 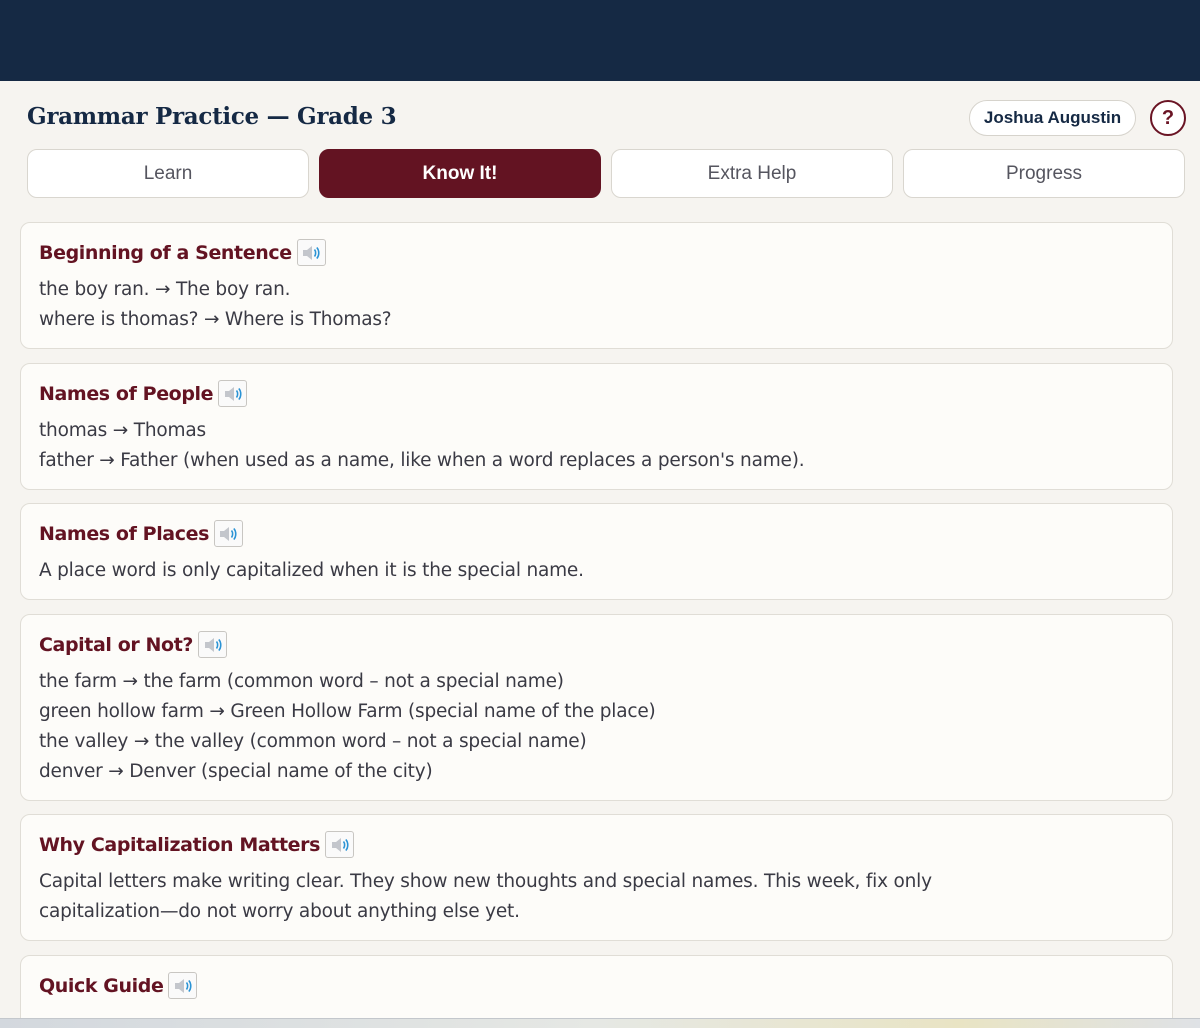 What do you see at coordinates (600, 1023) in the screenshot?
I see `window-bottom-edge` at bounding box center [600, 1023].